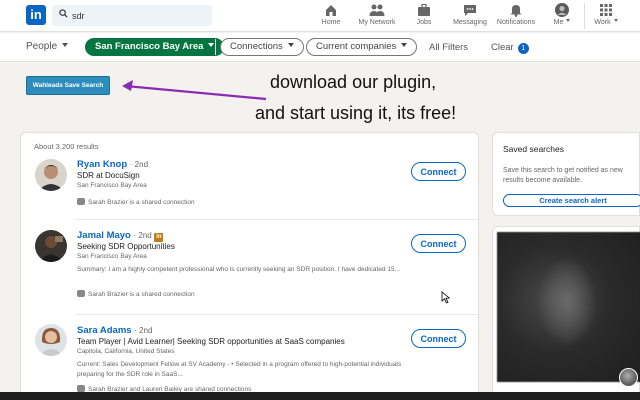  I want to click on ad-image, so click(568, 307).